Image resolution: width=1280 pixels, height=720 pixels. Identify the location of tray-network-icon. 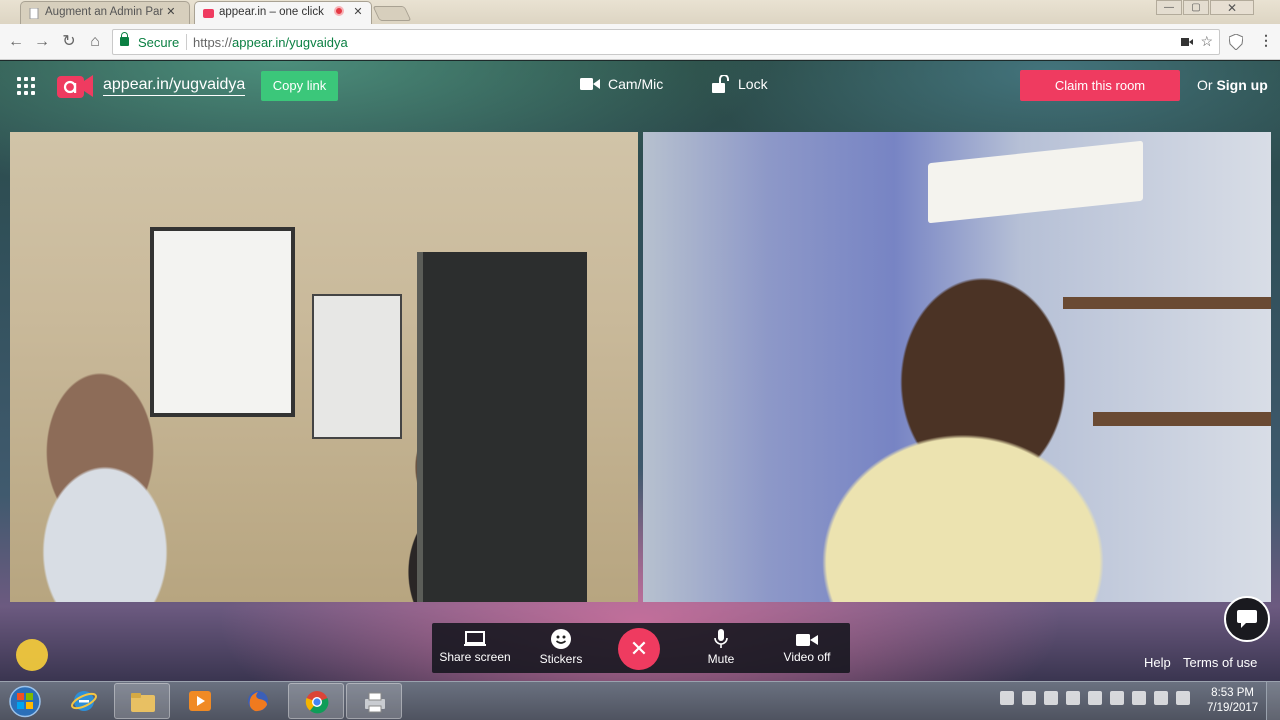
(1007, 698).